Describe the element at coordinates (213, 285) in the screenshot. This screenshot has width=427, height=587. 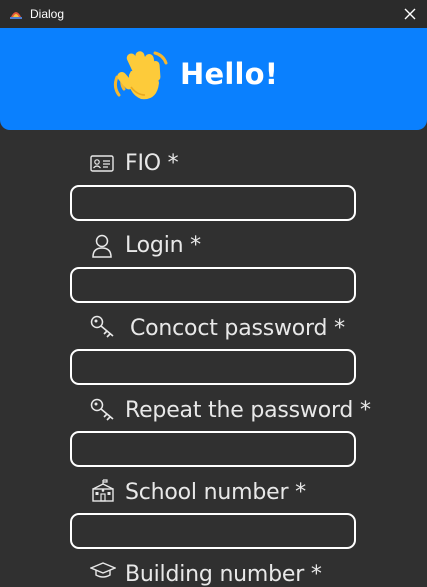
I see `login-input` at that location.